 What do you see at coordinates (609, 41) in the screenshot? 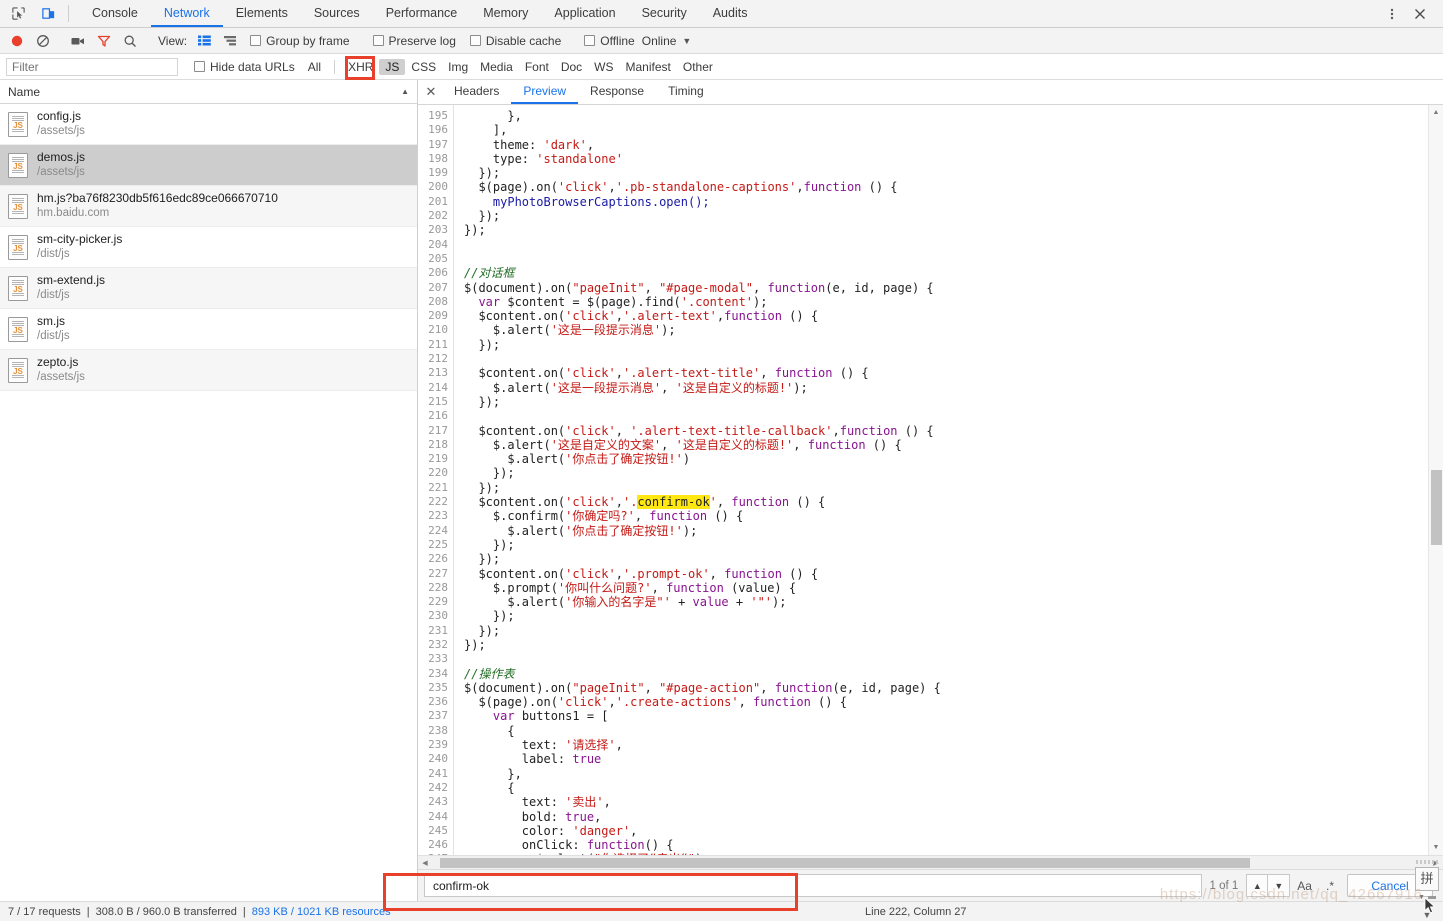
I see `offline-checkbox: Offline` at bounding box center [609, 41].